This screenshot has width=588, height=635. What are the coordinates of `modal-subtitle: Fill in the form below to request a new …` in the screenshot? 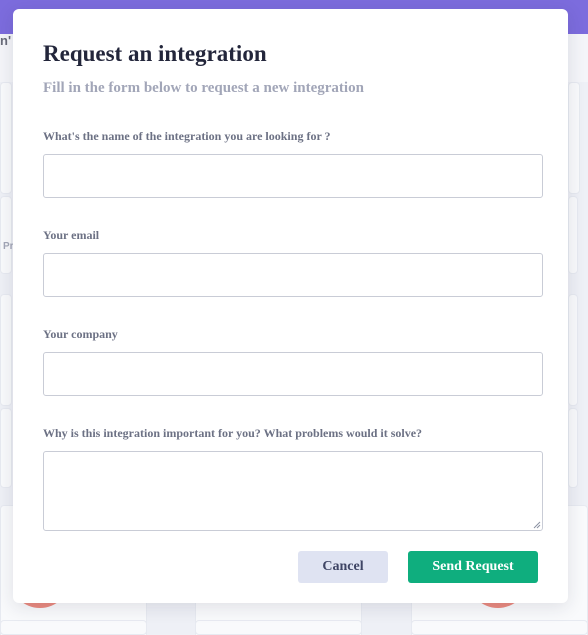 It's located at (203, 88).